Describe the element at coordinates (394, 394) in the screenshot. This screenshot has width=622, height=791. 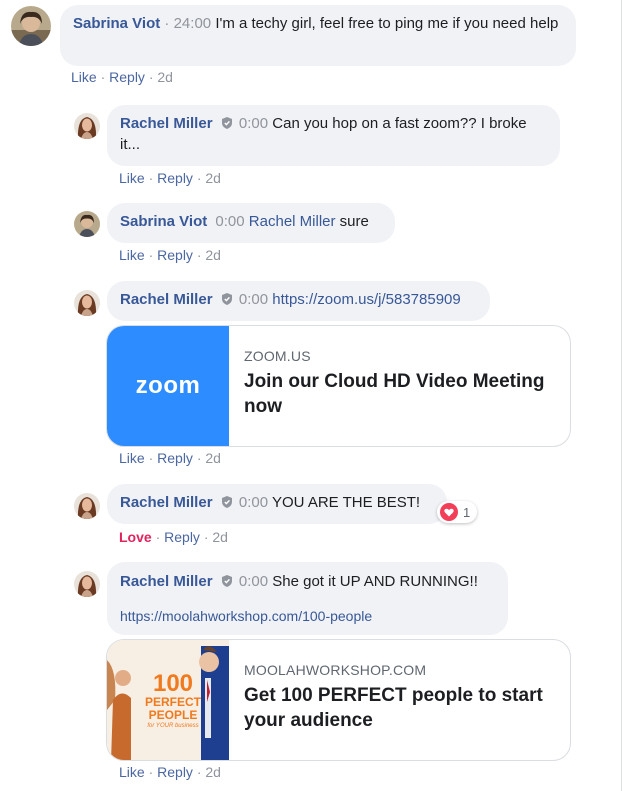
I see `preview-title: Join our Cloud HD Video Meeting now` at that location.